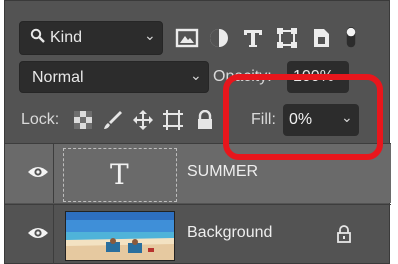  Describe the element at coordinates (222, 172) in the screenshot. I see `layer-name: SUMMER` at that location.